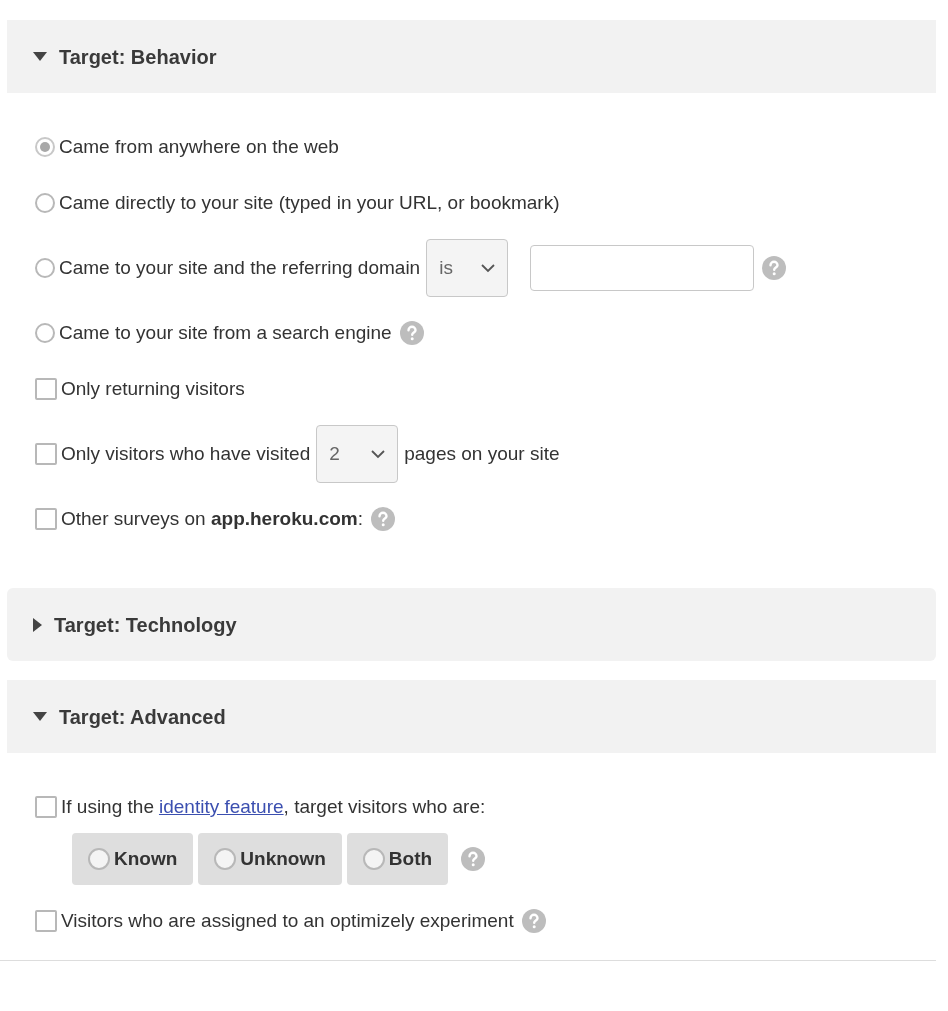 The width and height of the screenshot is (948, 1011). I want to click on option-label: , target visitors who are:, so click(384, 806).